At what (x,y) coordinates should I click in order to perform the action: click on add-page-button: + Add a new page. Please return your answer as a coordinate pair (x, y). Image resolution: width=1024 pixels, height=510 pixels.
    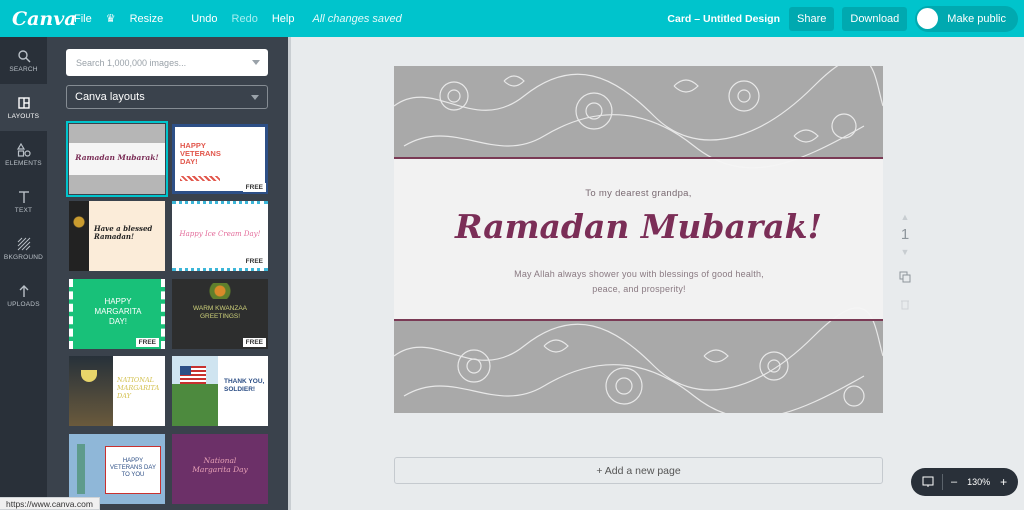
    Looking at the image, I should click on (638, 470).